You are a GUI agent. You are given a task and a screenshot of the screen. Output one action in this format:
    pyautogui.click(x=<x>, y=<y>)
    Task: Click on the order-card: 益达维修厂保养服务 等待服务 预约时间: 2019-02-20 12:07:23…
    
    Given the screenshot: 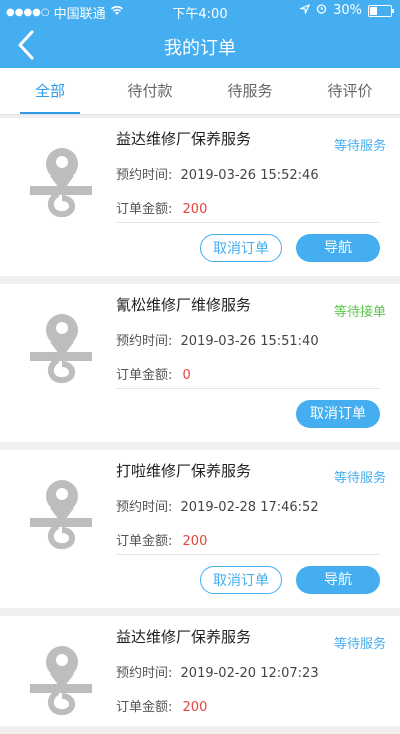 What is the action you would take?
    pyautogui.click(x=200, y=671)
    